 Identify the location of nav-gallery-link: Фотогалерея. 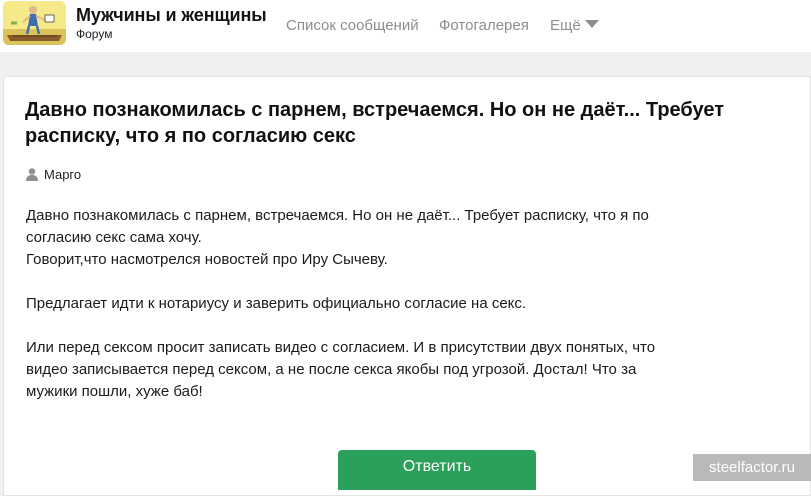
(484, 25).